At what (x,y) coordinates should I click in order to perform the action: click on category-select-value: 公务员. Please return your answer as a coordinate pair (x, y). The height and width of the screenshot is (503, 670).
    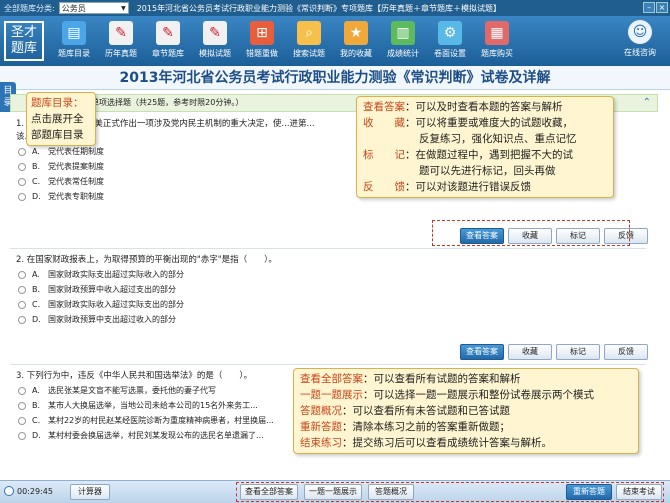
    Looking at the image, I should click on (73, 8).